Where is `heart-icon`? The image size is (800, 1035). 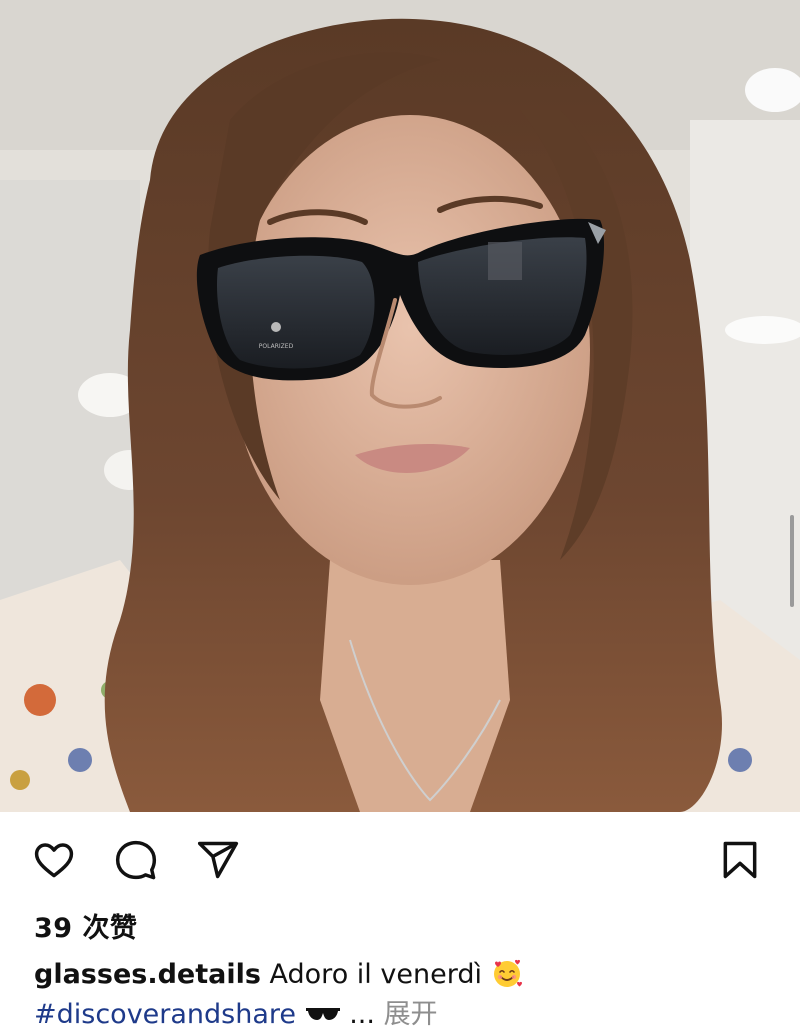
heart-icon is located at coordinates (54, 860).